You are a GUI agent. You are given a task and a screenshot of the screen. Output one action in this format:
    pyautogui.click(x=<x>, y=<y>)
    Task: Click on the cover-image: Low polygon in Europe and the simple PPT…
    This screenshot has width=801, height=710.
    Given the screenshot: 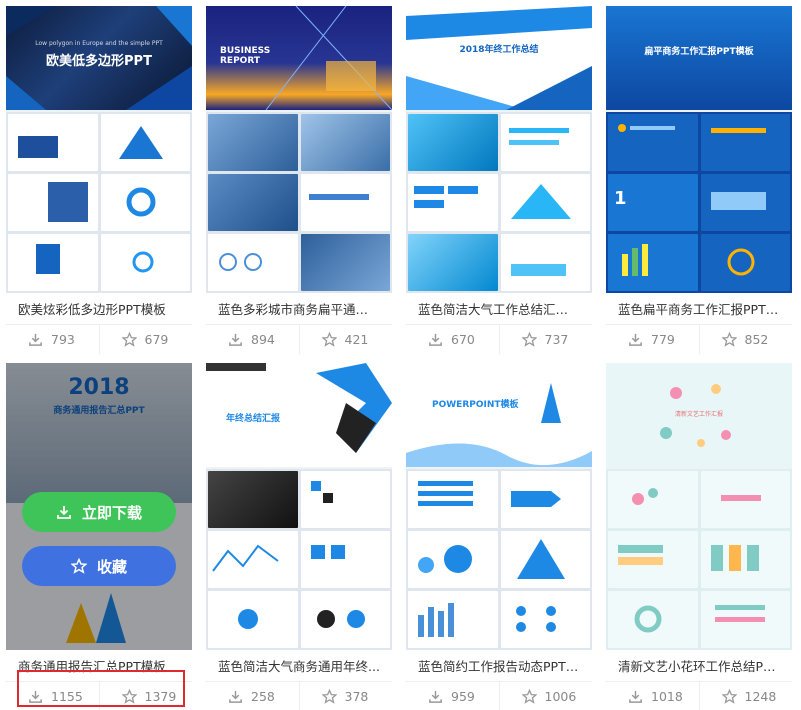 What is the action you would take?
    pyautogui.click(x=99, y=58)
    